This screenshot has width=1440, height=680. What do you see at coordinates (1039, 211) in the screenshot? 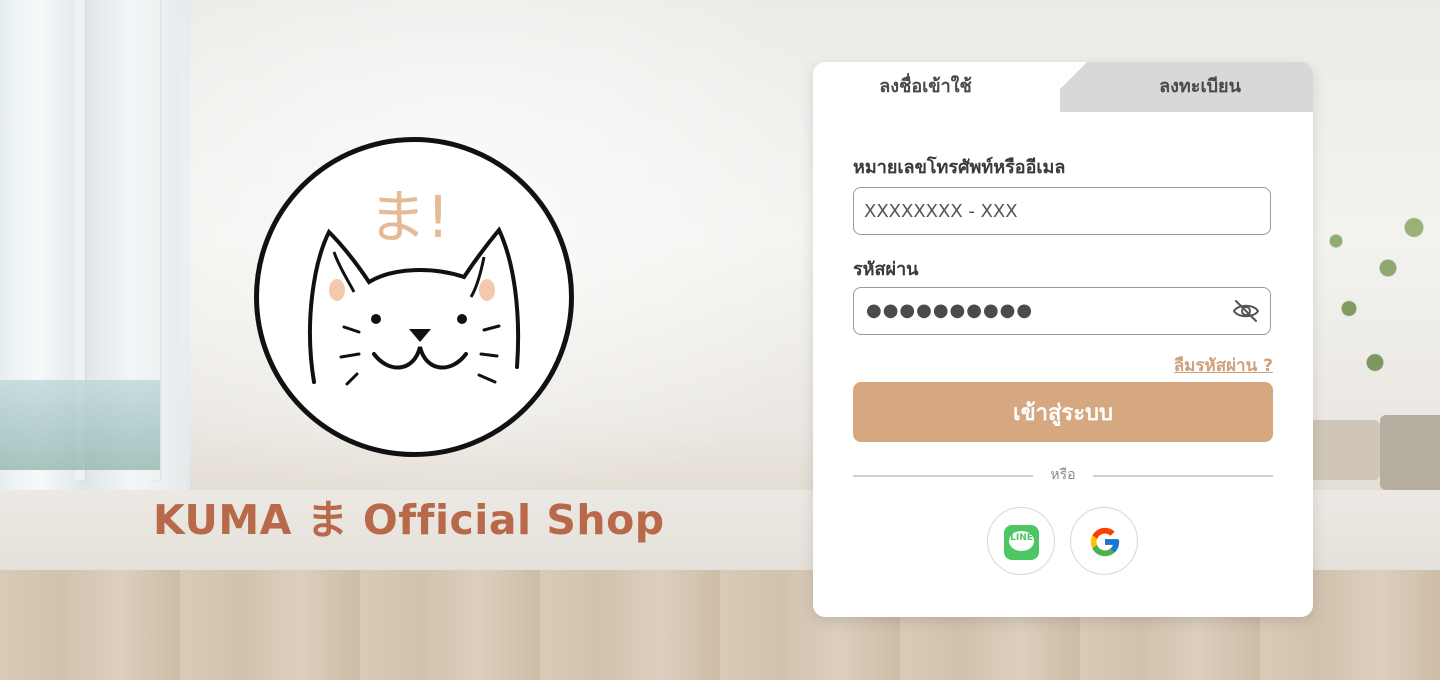
I see `phone-email-input` at bounding box center [1039, 211].